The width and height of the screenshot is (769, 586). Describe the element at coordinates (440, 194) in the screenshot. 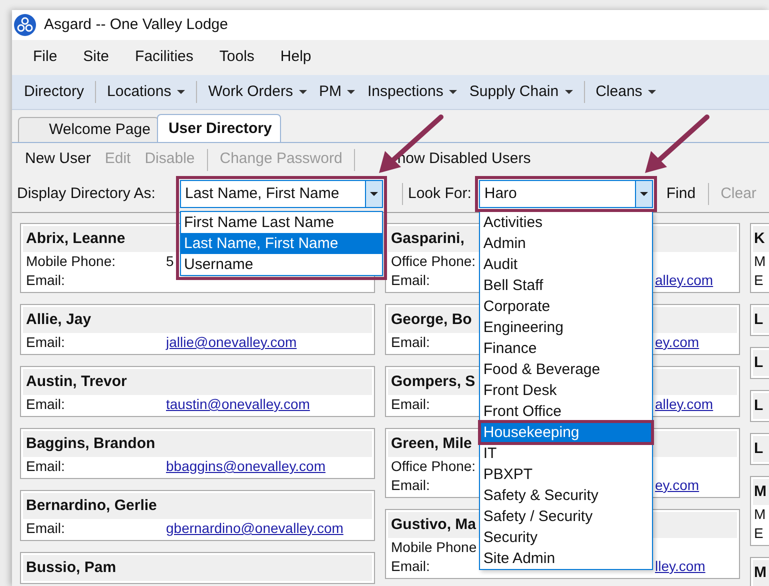

I see `field-label: Look For:` at that location.